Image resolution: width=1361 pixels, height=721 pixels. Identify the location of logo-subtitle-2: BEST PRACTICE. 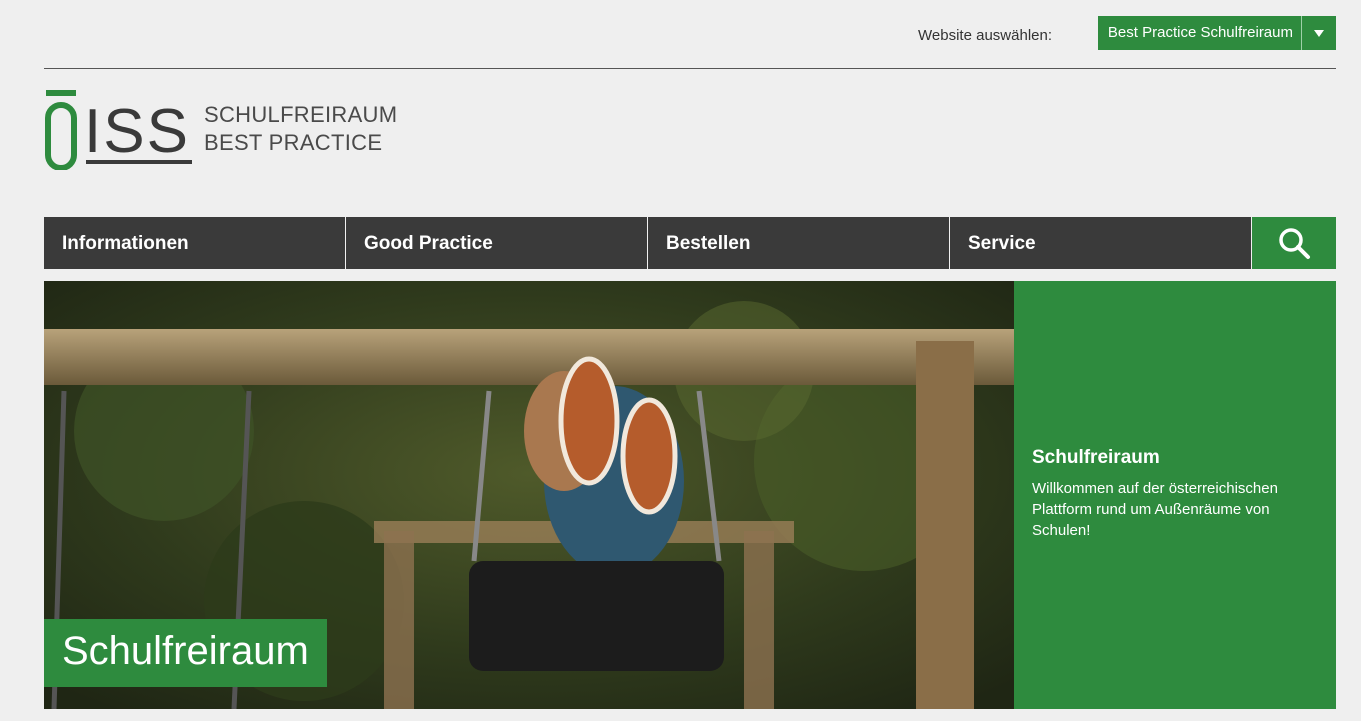
(293, 142).